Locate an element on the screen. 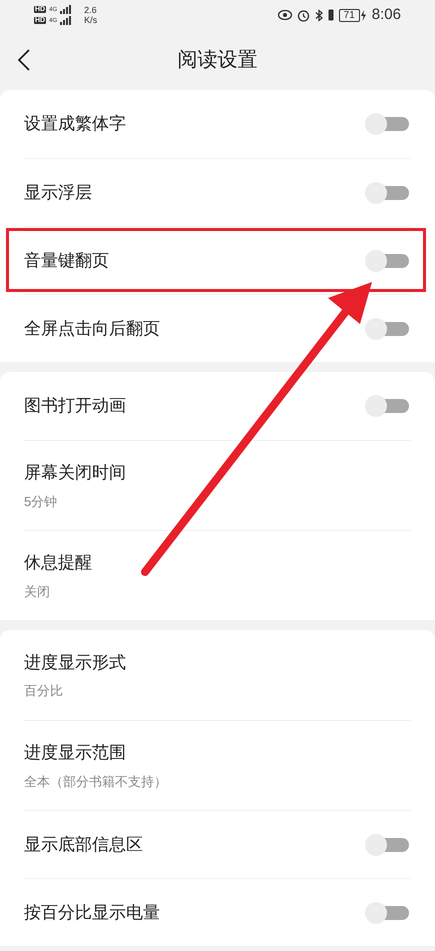  setting-value: 百分比 is located at coordinates (44, 691).